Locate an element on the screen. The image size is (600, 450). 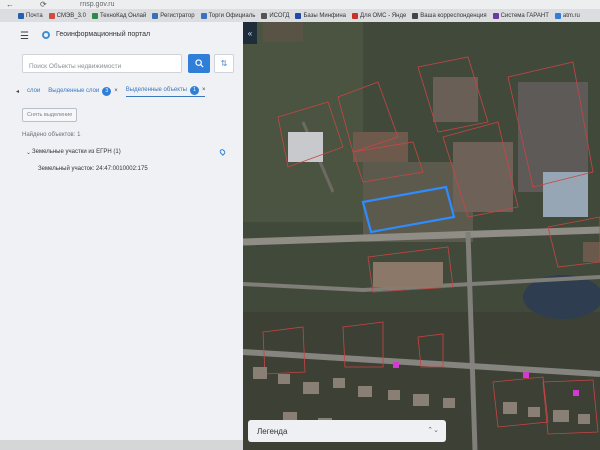
tabs-scroll-left-icon: ◂ is located at coordinates (17, 91).